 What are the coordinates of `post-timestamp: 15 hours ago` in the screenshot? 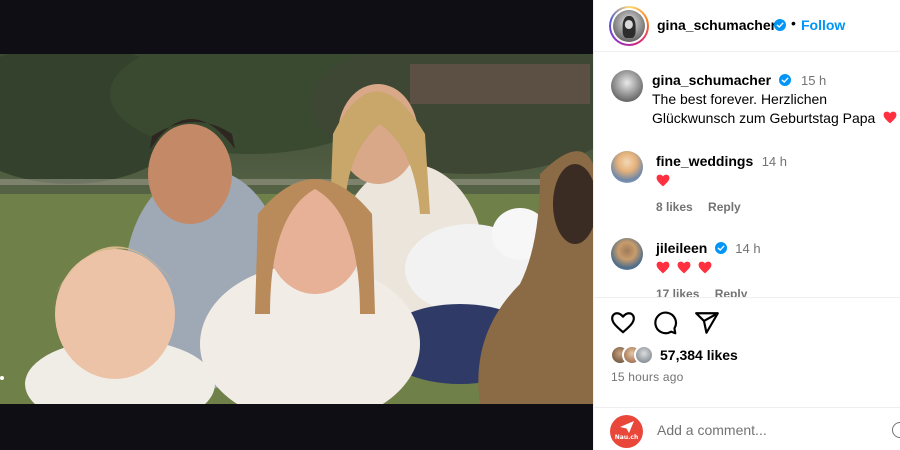 It's located at (647, 377).